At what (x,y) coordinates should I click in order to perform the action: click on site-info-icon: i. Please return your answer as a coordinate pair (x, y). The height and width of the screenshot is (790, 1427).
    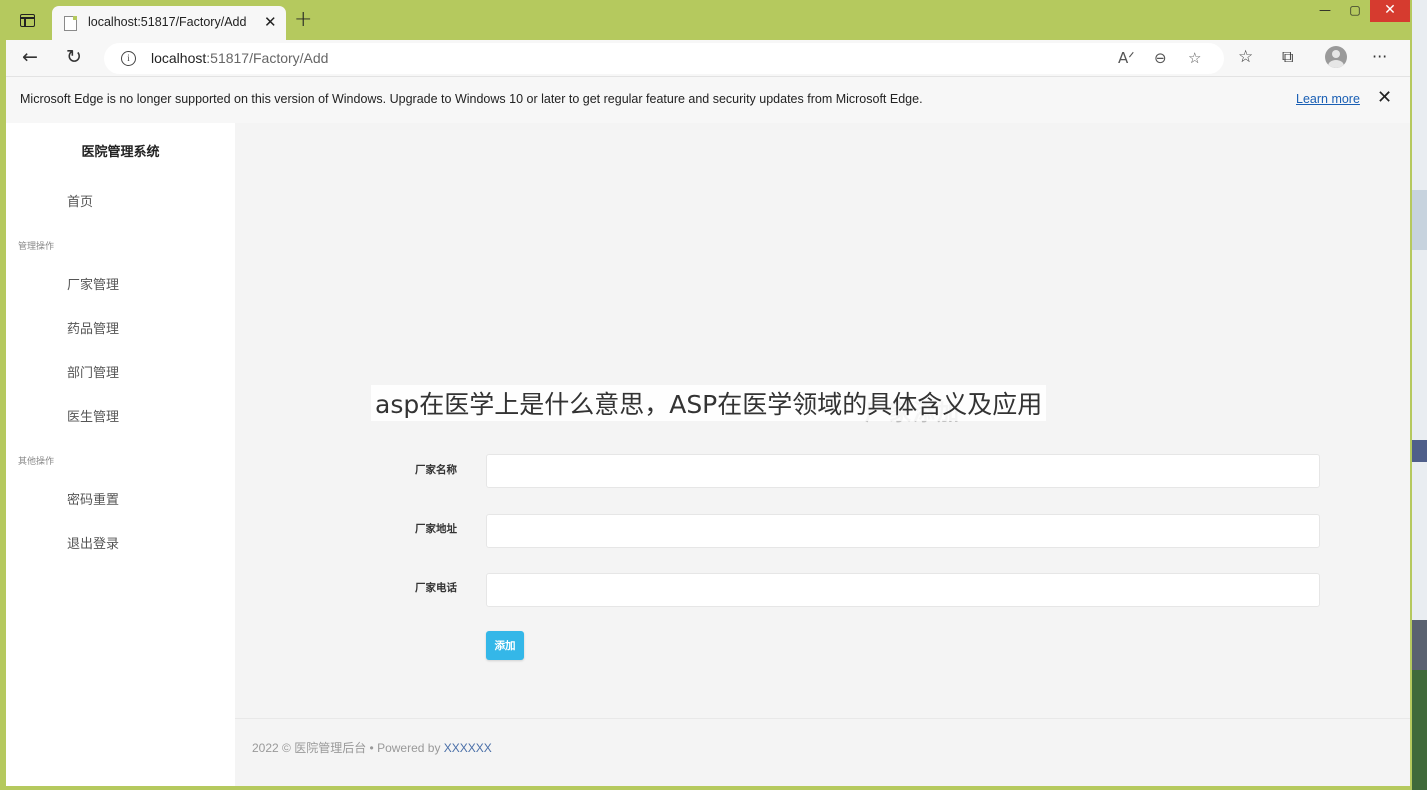
    Looking at the image, I should click on (128, 58).